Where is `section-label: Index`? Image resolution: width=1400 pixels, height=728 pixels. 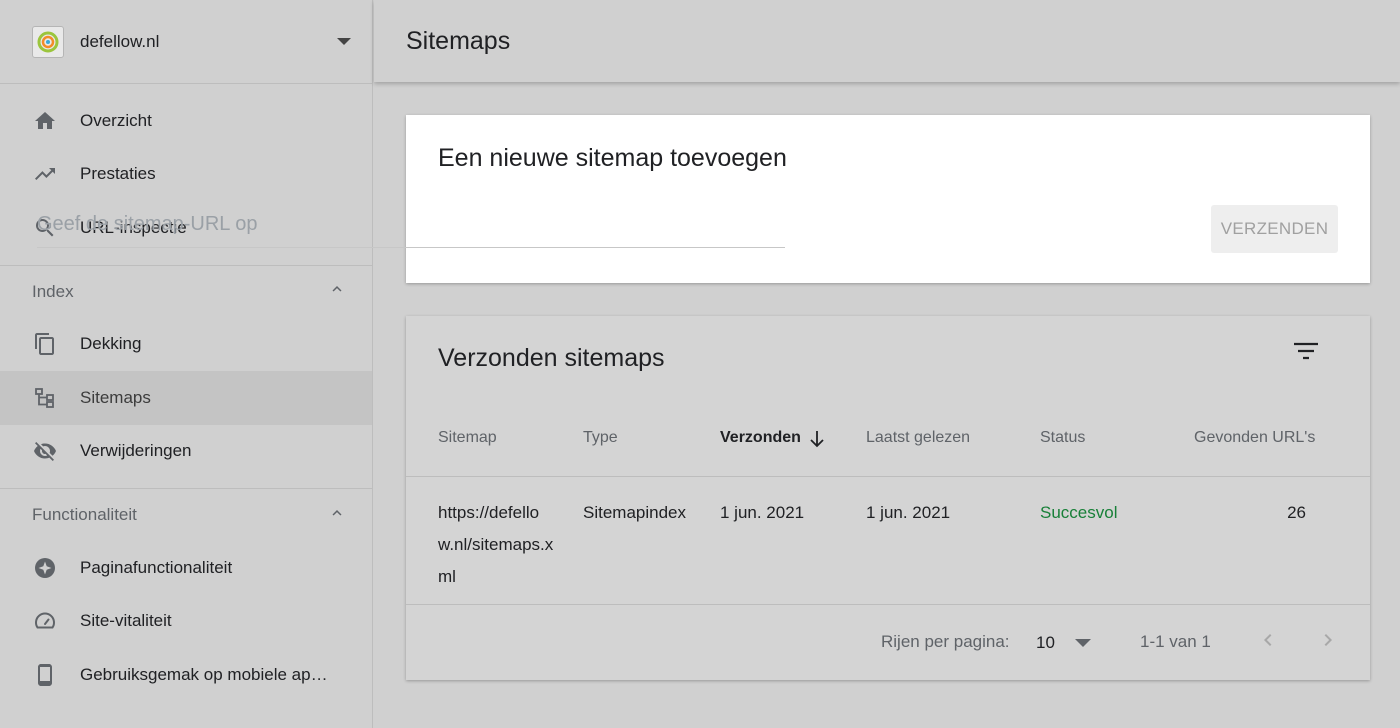 section-label: Index is located at coordinates (53, 291).